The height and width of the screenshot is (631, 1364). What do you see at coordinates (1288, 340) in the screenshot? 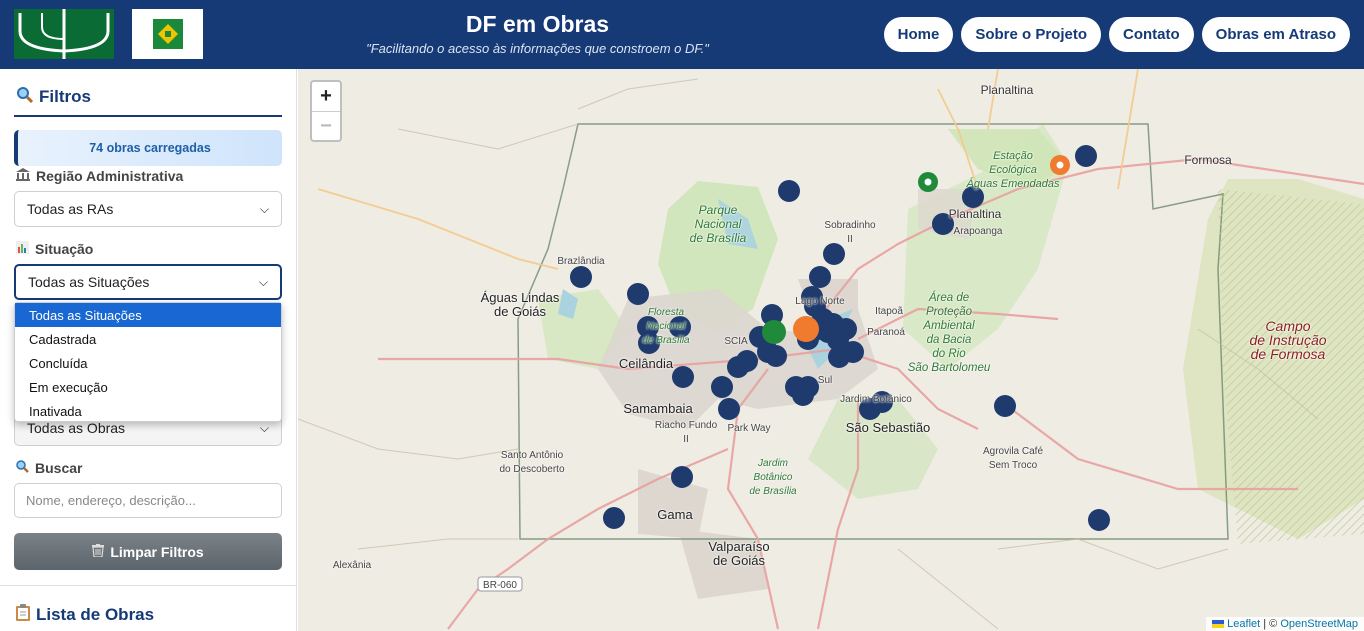
I see `map-label: Campo de Instrução de Formosa` at bounding box center [1288, 340].